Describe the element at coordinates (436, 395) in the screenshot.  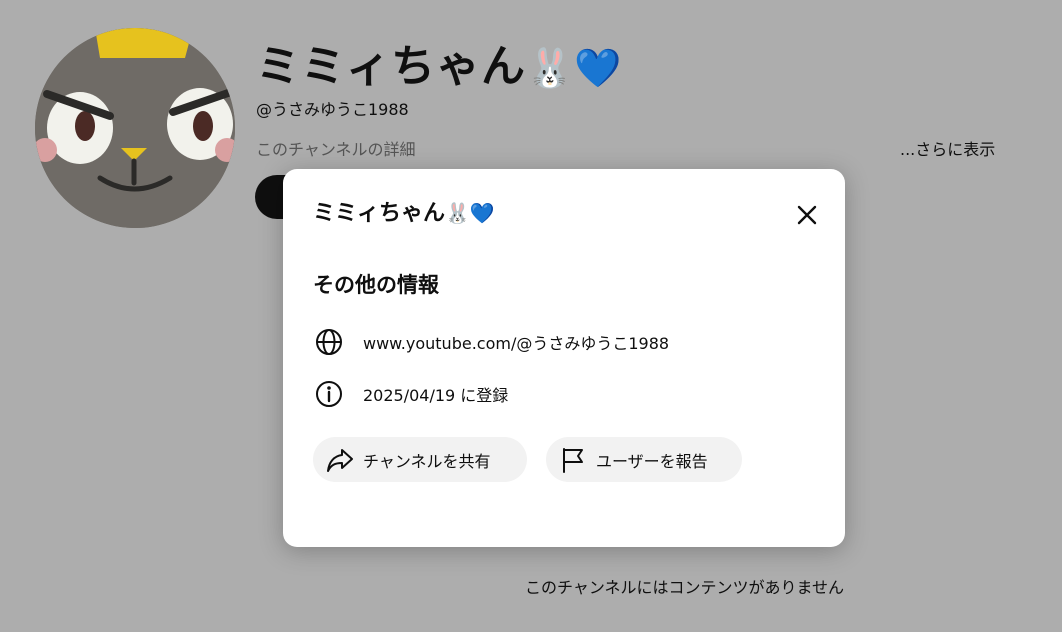
I see `joined-date-text: 2025/04/19 に登録` at that location.